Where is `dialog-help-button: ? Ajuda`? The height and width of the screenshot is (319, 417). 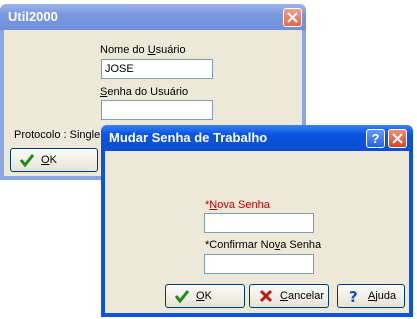
dialog-help-button: ? Ajuda is located at coordinates (371, 296).